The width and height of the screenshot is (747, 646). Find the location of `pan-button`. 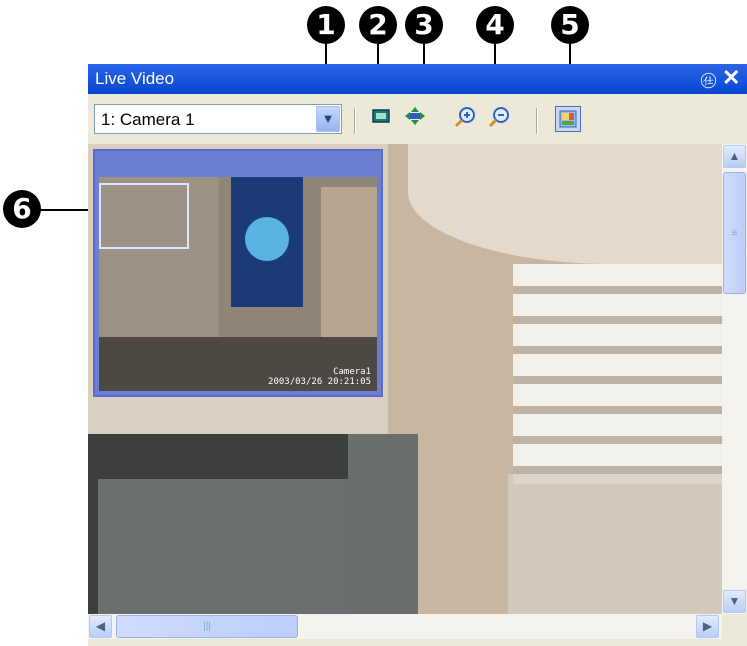

pan-button is located at coordinates (415, 119).